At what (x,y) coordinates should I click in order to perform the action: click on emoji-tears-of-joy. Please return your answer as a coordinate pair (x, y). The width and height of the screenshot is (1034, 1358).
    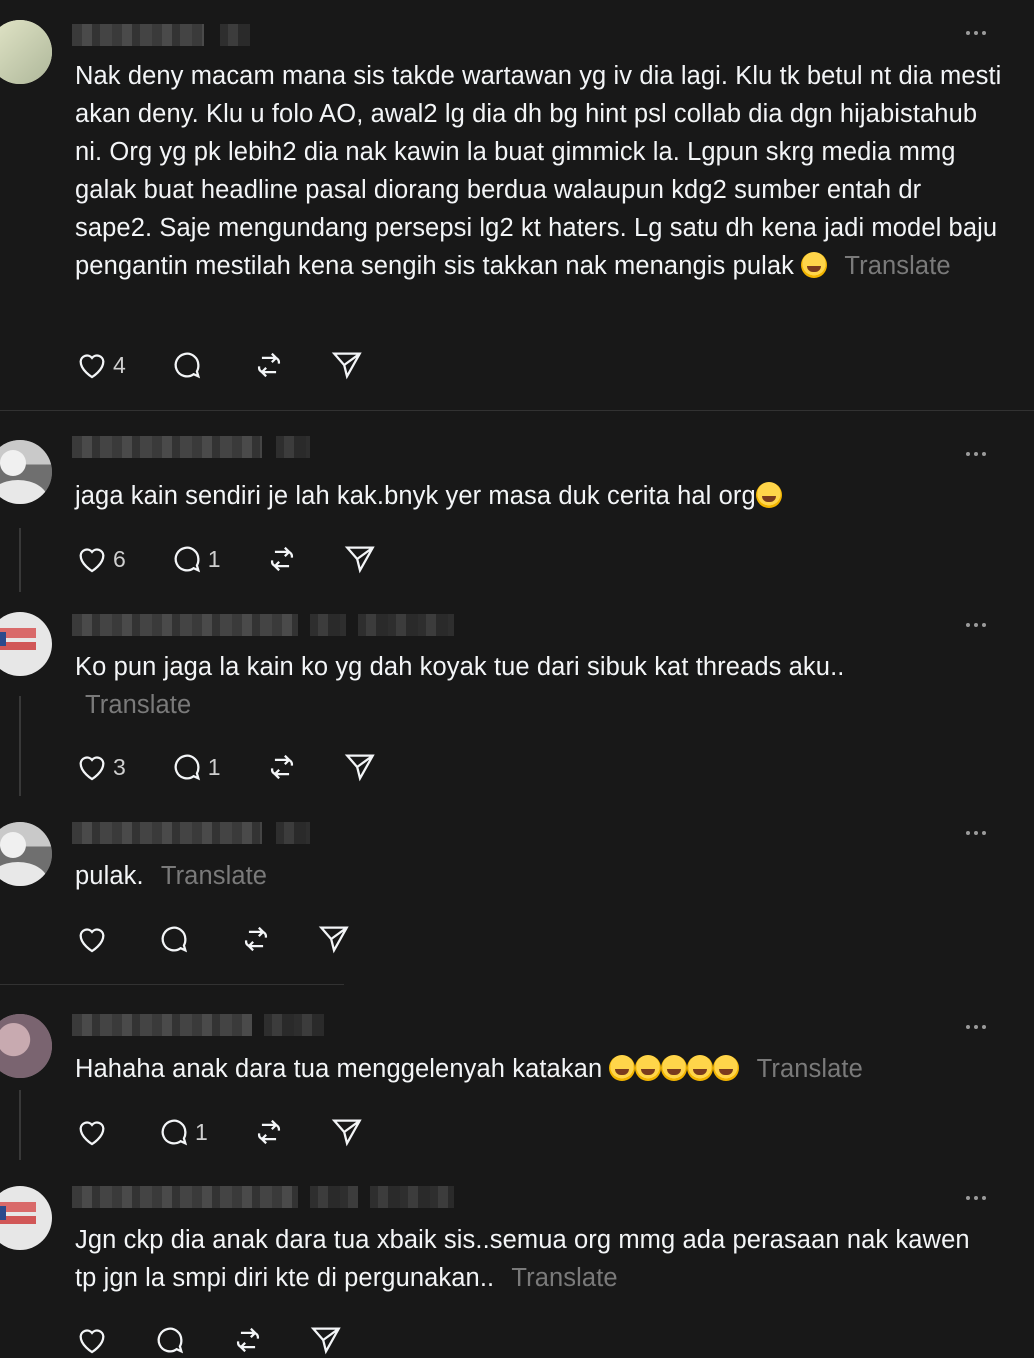
    Looking at the image, I should click on (674, 1069).